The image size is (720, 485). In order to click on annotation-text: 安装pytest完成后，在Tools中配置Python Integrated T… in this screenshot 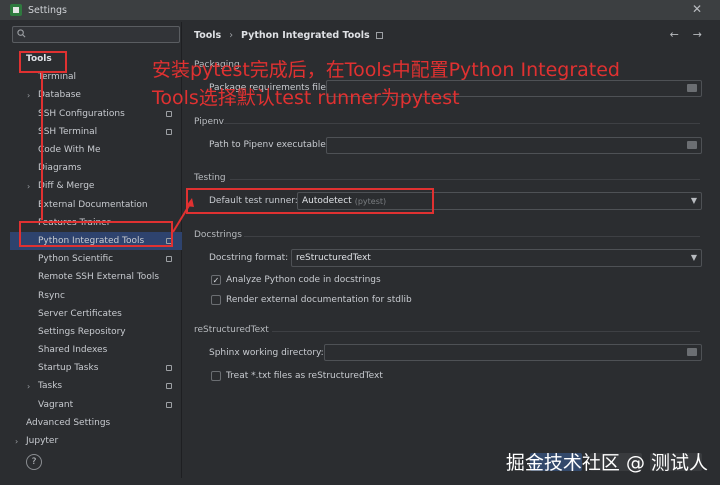, I will do `click(386, 84)`.